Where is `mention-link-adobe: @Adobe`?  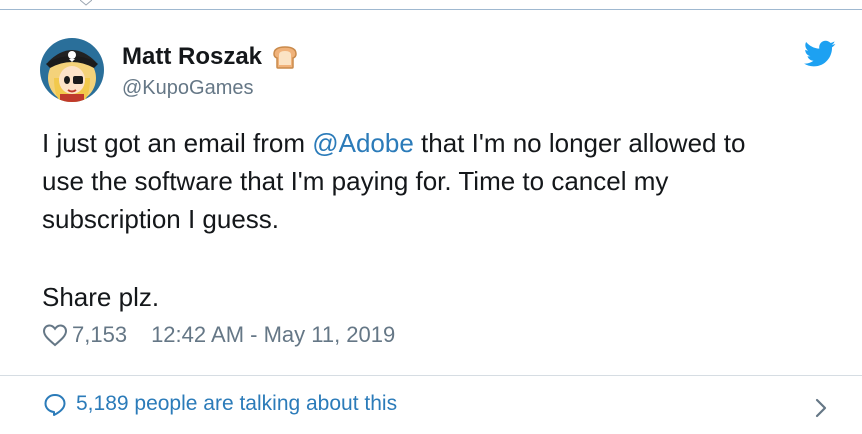
mention-link-adobe: @Adobe is located at coordinates (363, 143).